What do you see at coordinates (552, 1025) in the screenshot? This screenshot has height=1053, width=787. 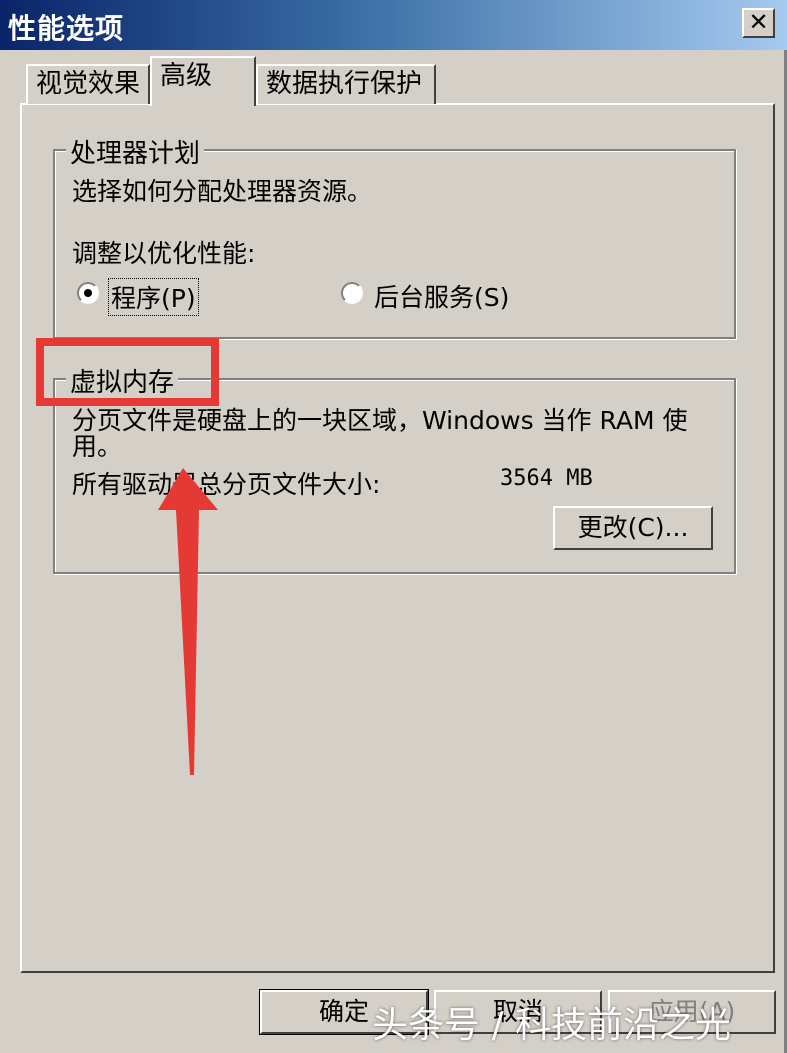 I see `watermark-text: 头条号 / 科技前沿之光` at bounding box center [552, 1025].